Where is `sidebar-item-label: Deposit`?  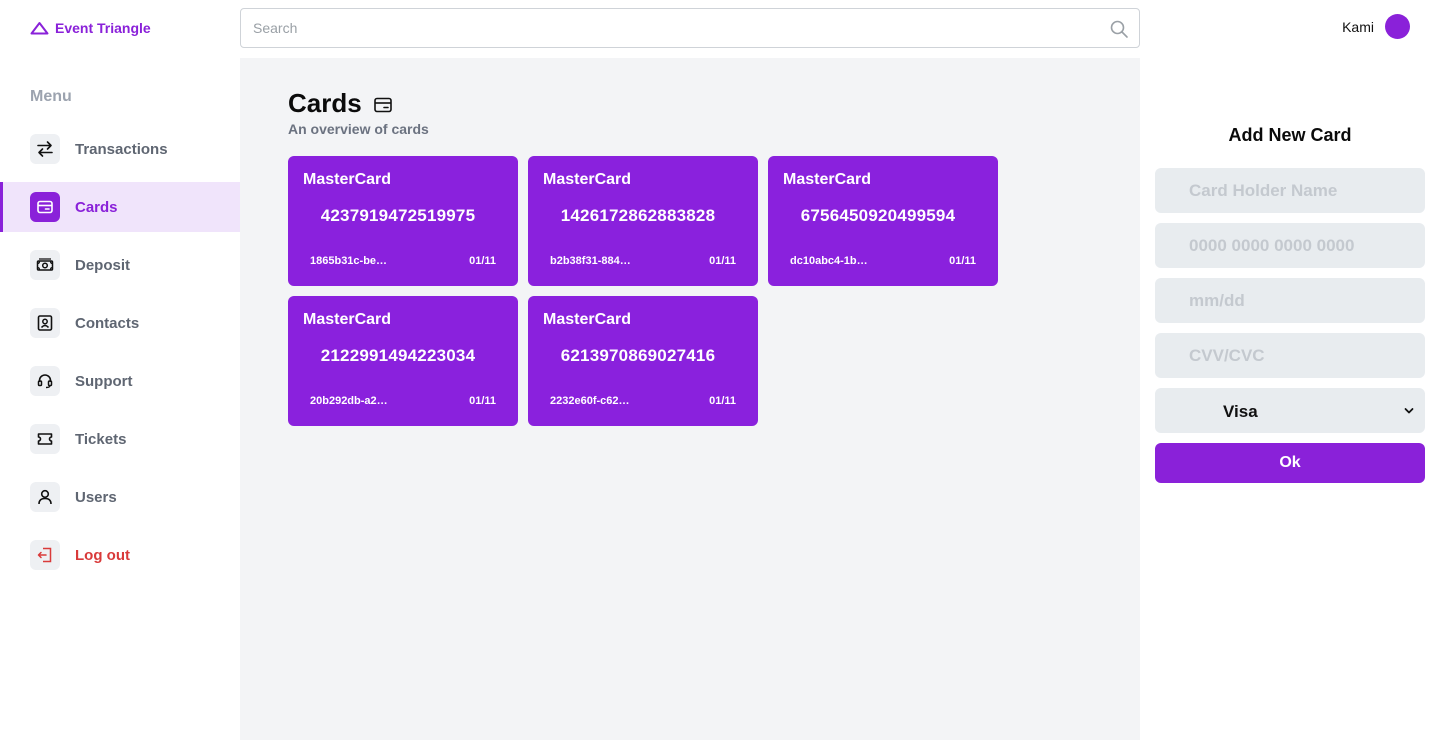
sidebar-item-label: Deposit is located at coordinates (103, 265).